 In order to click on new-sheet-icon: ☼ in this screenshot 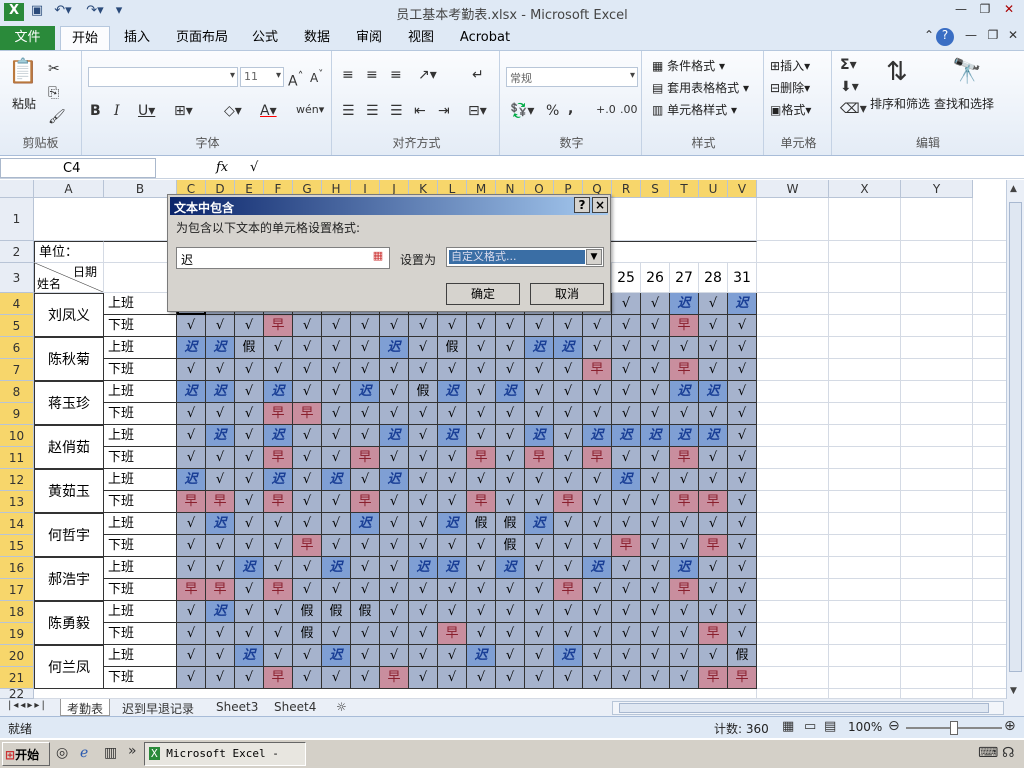, I will do `click(341, 707)`.